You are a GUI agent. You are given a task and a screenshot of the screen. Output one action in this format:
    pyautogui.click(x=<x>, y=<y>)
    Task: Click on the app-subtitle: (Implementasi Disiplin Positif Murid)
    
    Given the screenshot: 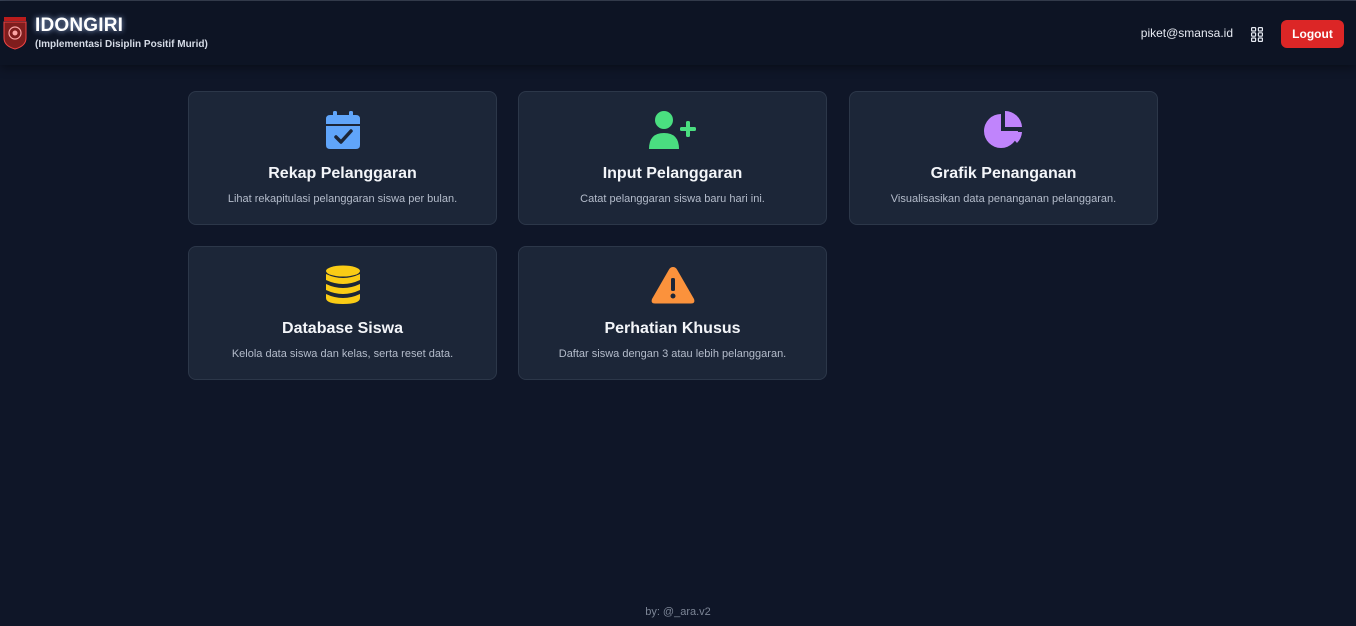 What is the action you would take?
    pyautogui.click(x=121, y=44)
    